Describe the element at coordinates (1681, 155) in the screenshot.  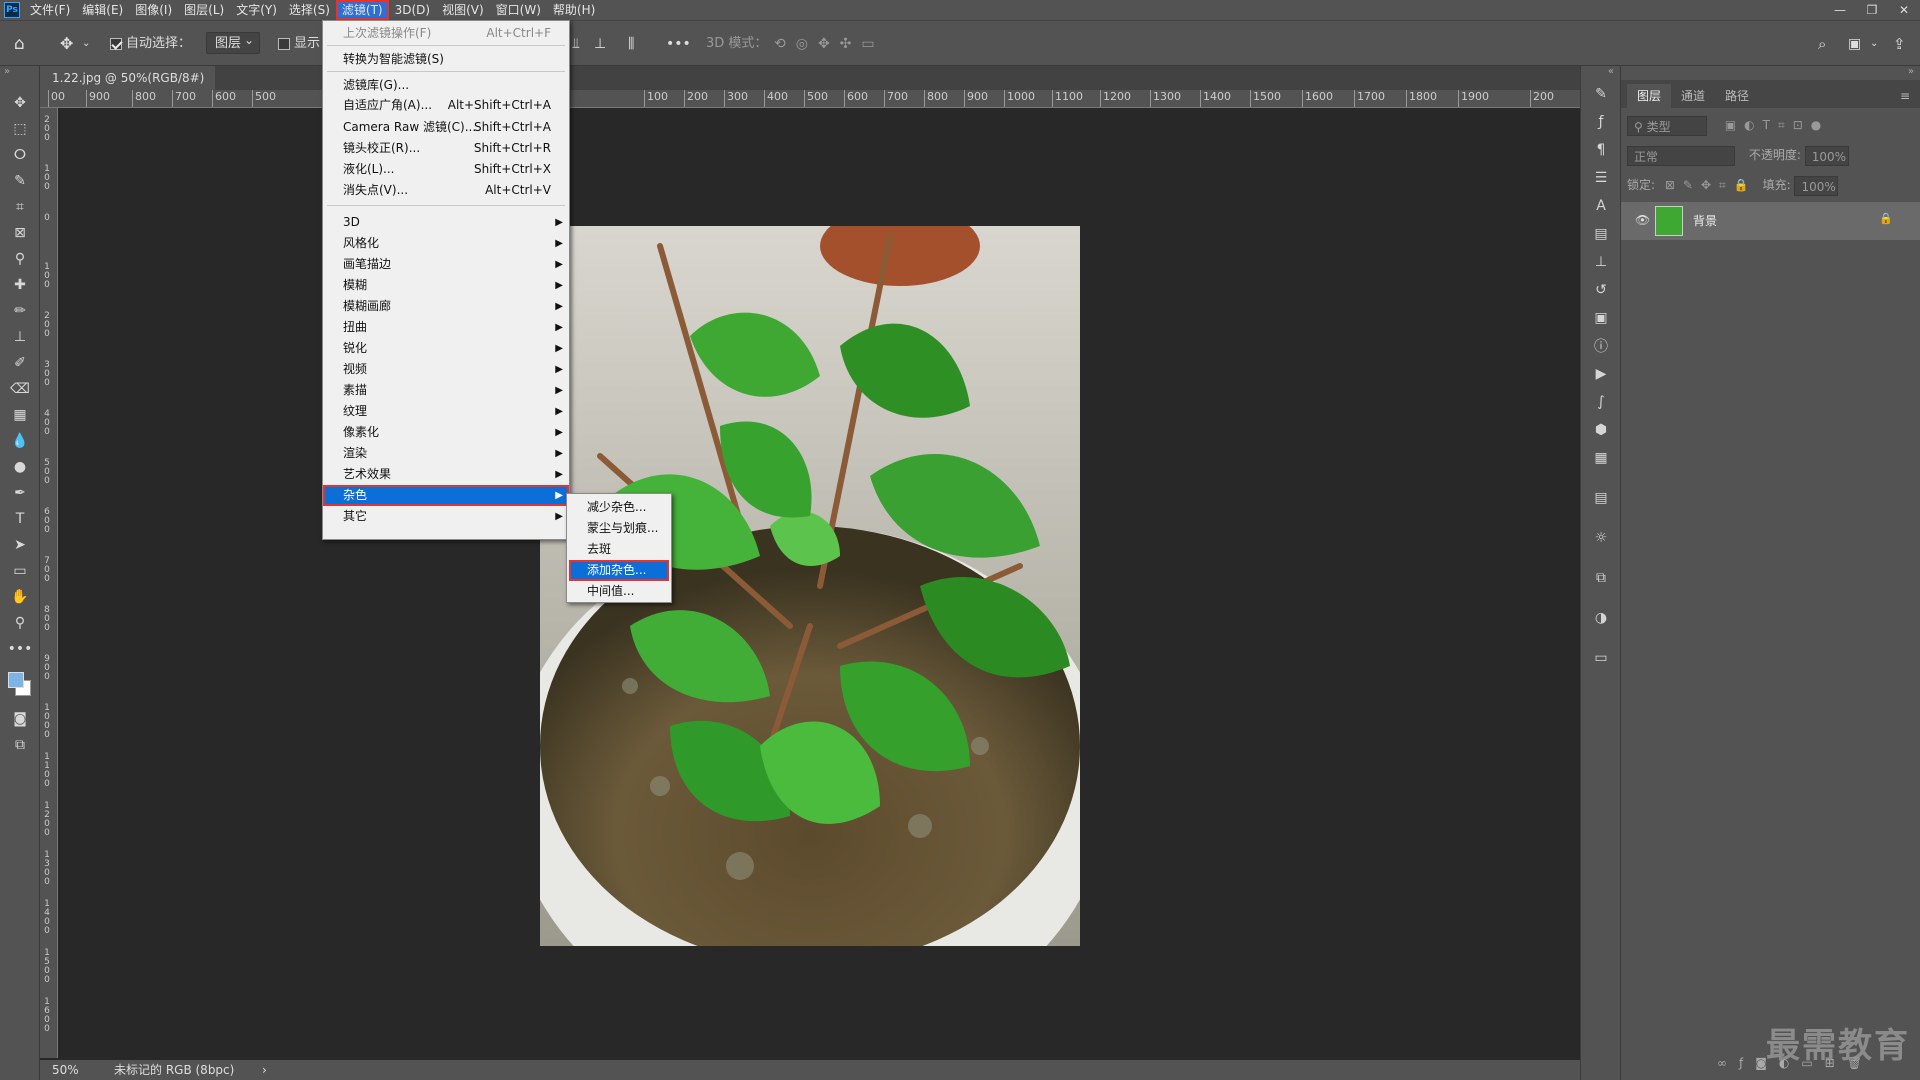
I see `blend-mode-select: 正常` at that location.